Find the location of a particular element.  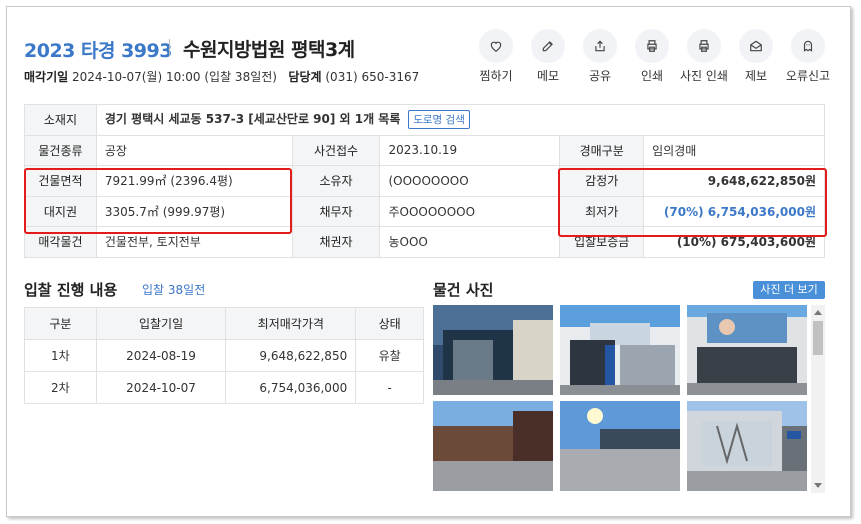

round-cell: 2차 is located at coordinates (60, 387).